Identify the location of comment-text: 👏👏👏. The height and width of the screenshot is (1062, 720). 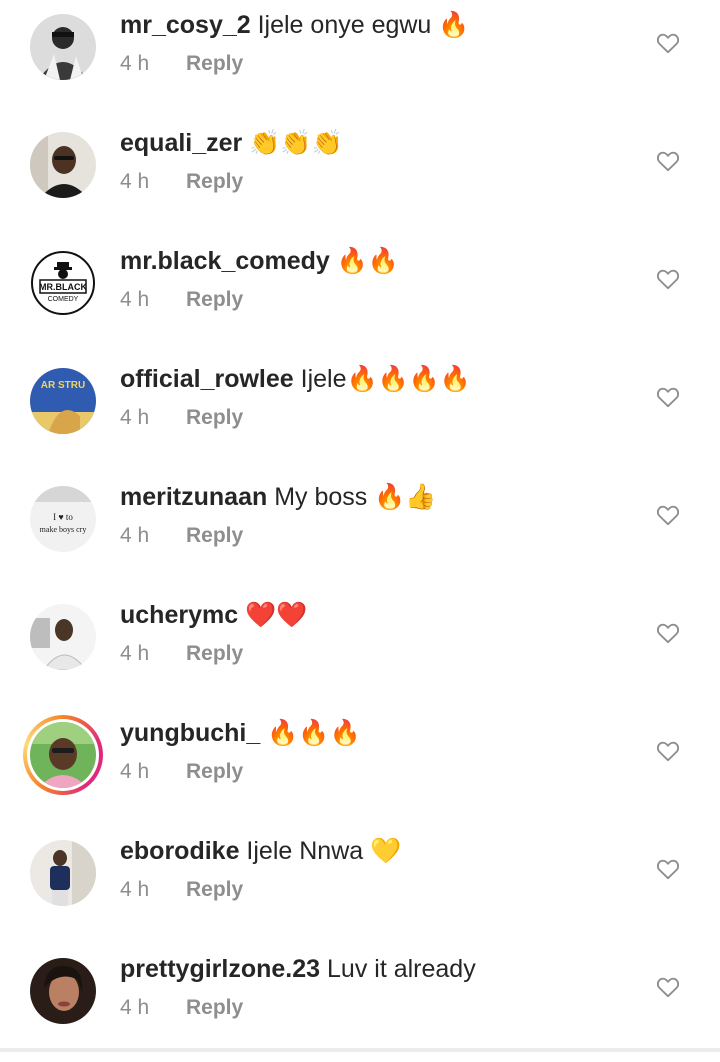
(292, 143).